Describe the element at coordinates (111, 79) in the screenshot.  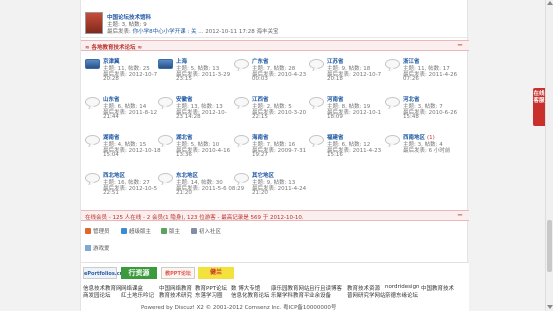
I see `forum-last-time: 20:28` at that location.